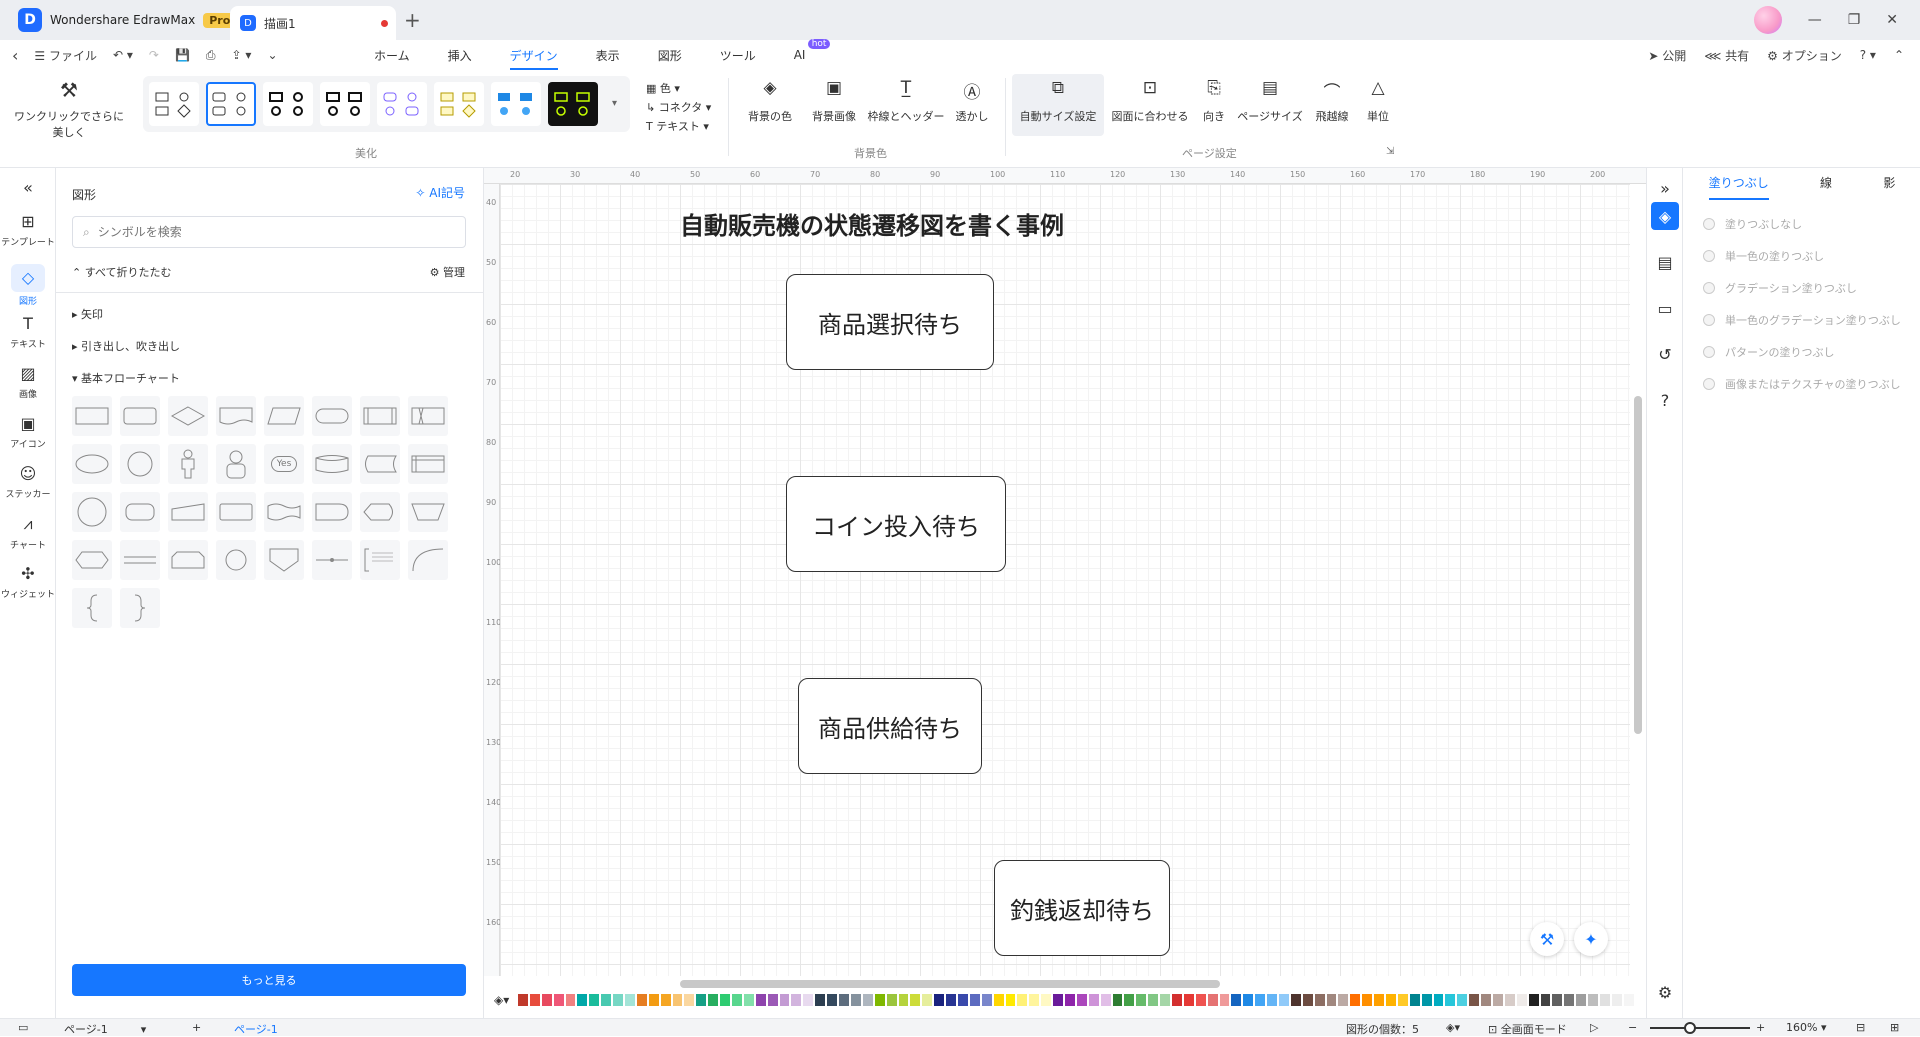  What do you see at coordinates (1690, 1028) in the screenshot?
I see `zoom-slider-handle` at bounding box center [1690, 1028].